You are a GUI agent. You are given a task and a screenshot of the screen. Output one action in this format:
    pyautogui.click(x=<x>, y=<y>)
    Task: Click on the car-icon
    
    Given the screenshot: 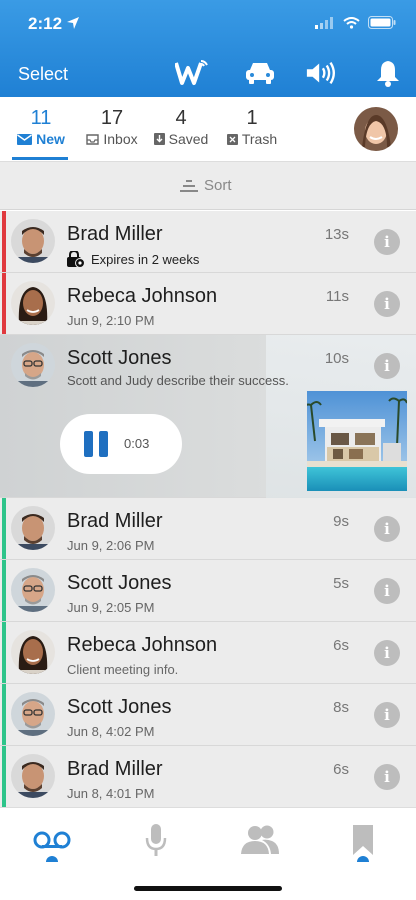 What is the action you would take?
    pyautogui.click(x=260, y=73)
    